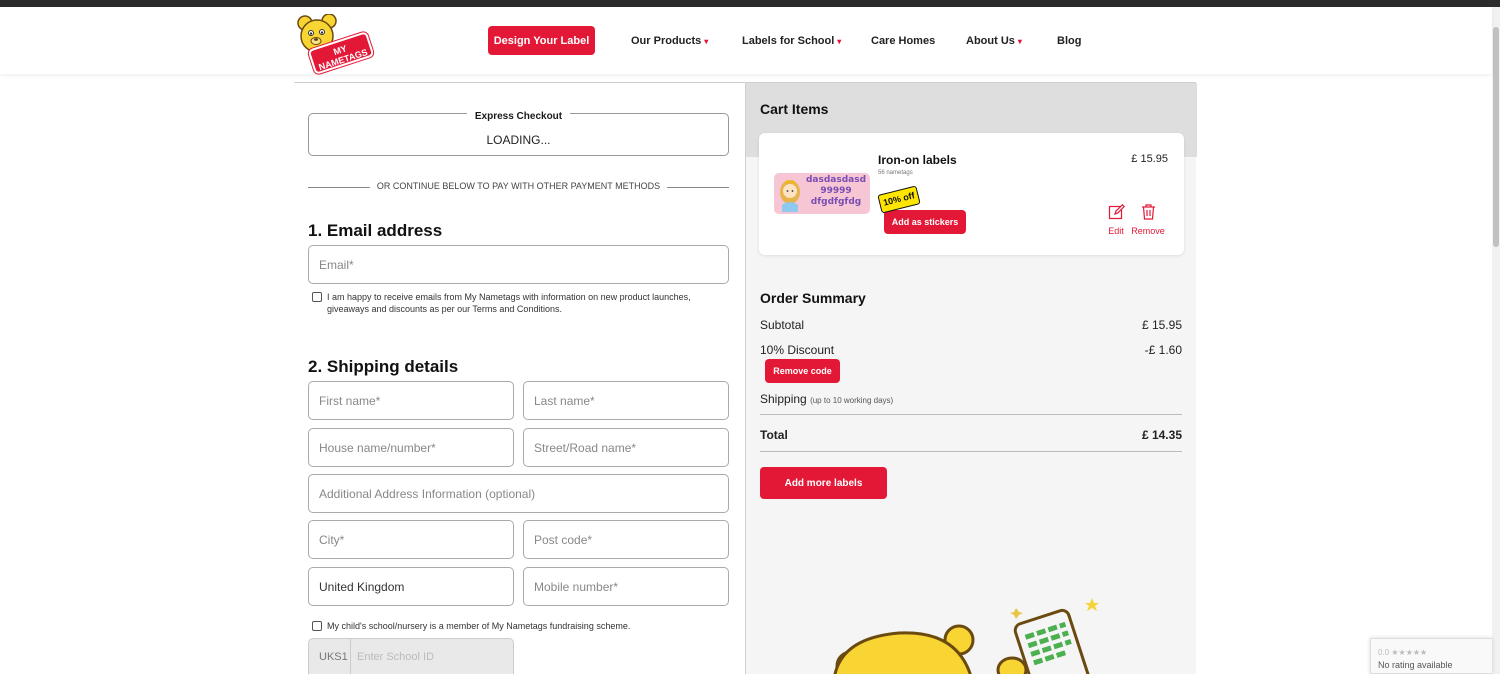 Image resolution: width=1500 pixels, height=674 pixels. Describe the element at coordinates (411, 447) in the screenshot. I see `house-number-input` at that location.